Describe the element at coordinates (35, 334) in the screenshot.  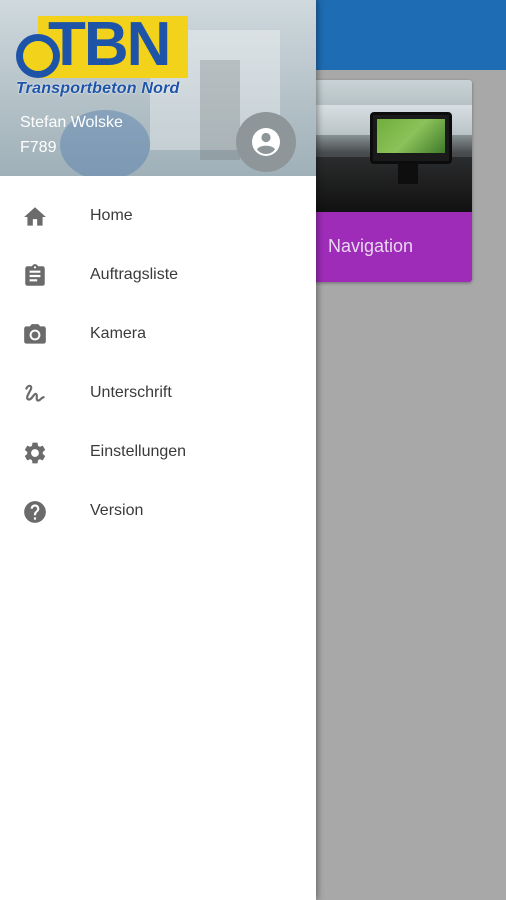
I see `camera-icon` at that location.